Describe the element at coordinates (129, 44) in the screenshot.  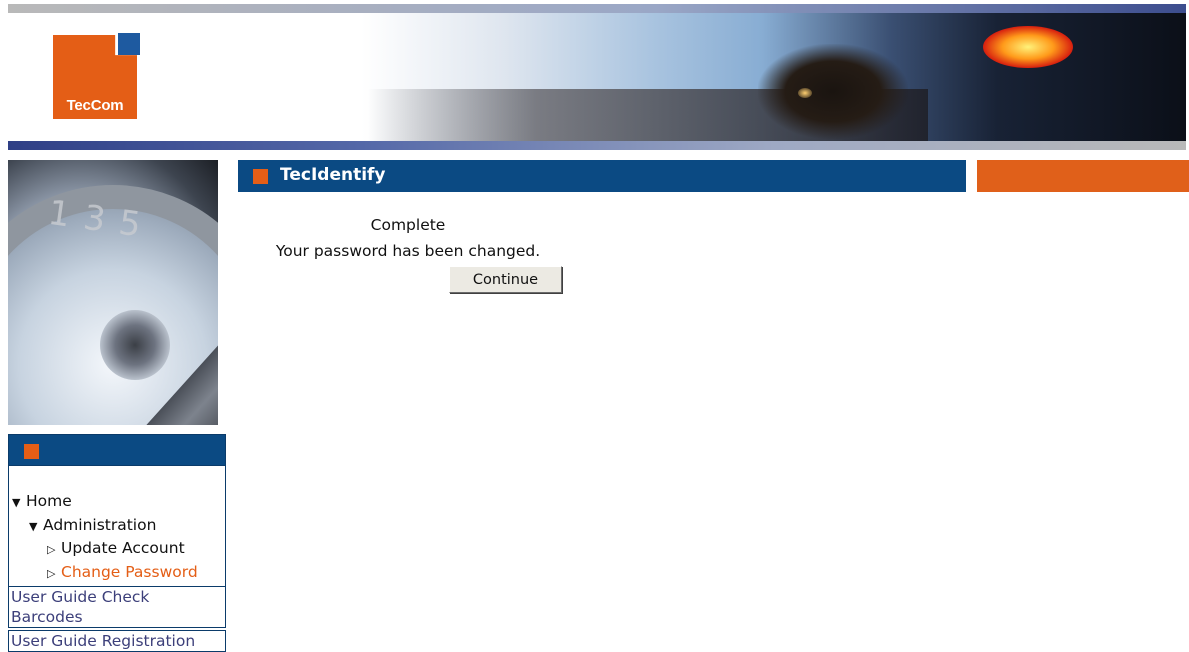
I see `logo-blue-square` at that location.